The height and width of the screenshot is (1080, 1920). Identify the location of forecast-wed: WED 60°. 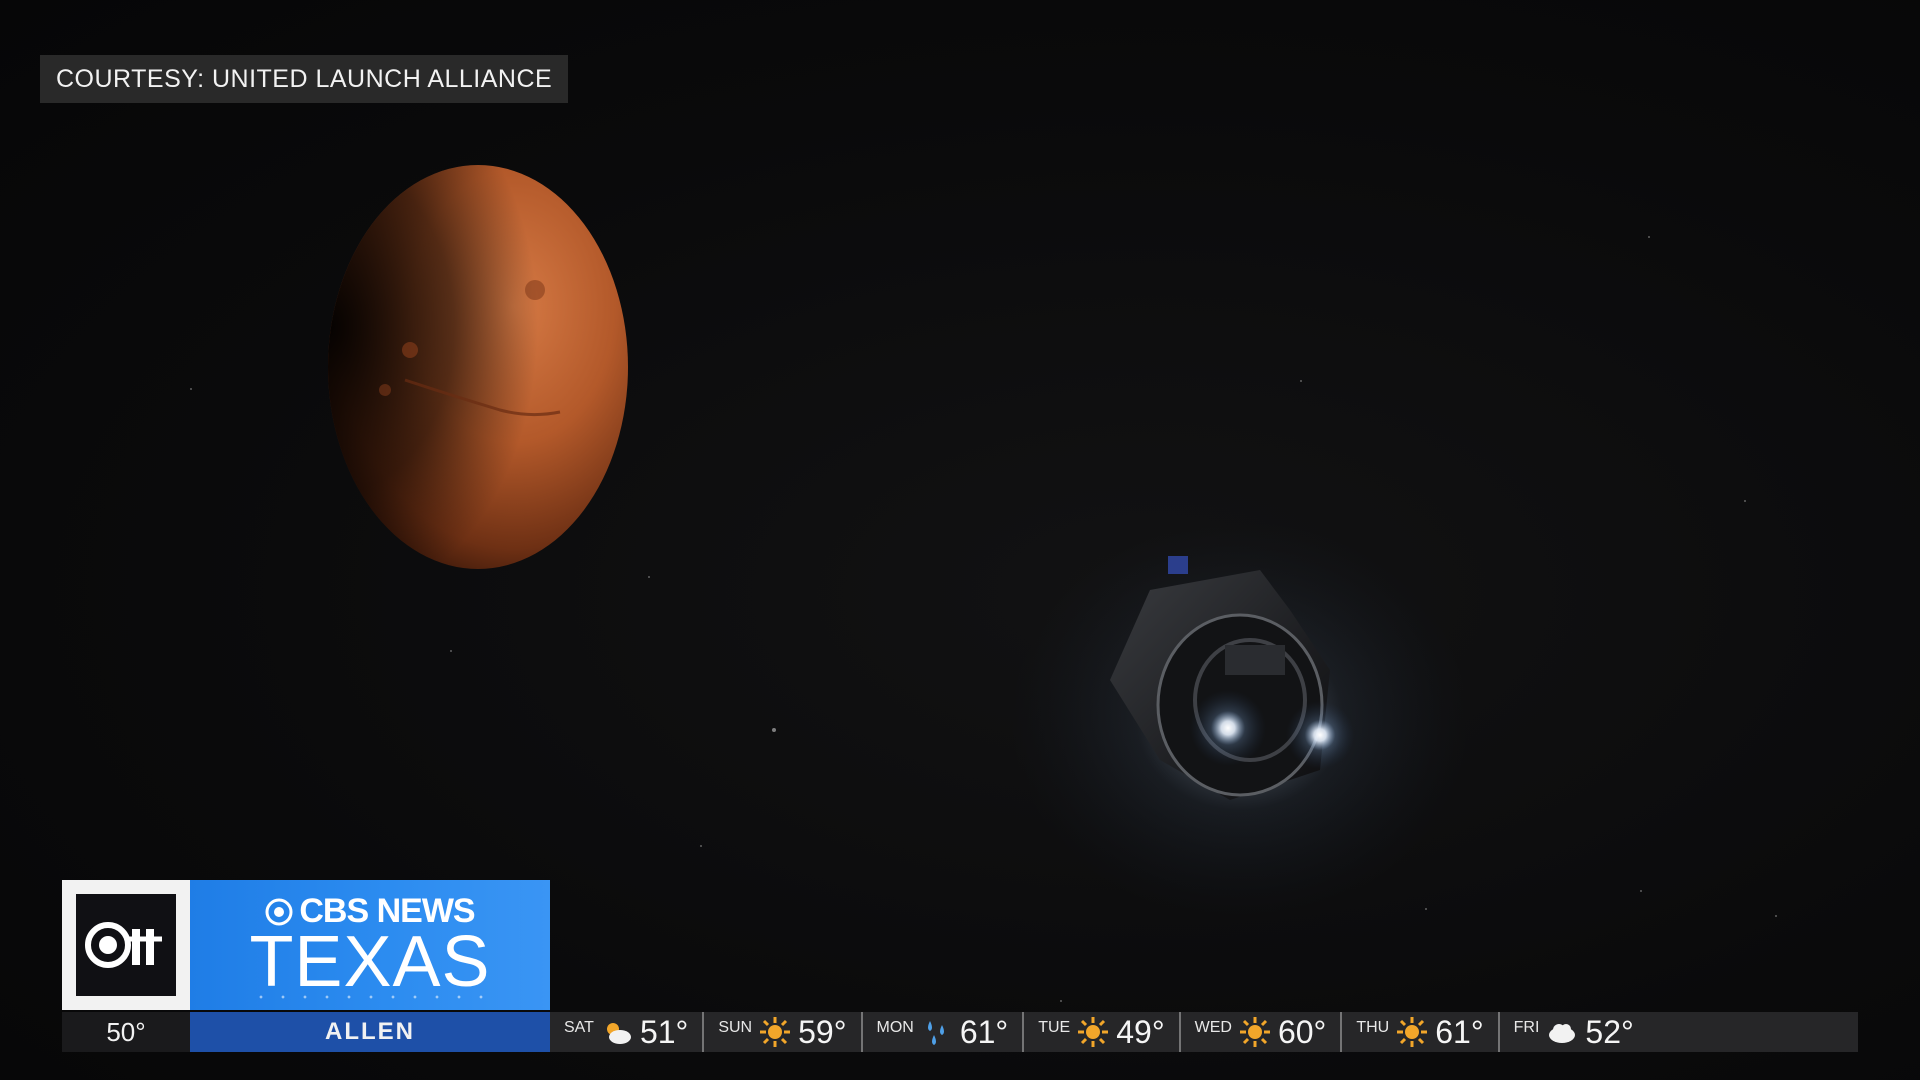
(1262, 1032).